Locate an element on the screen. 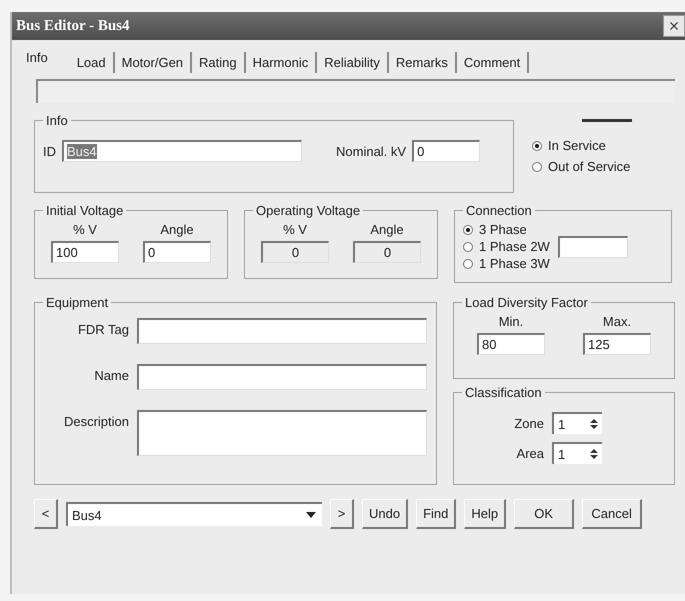 The height and width of the screenshot is (601, 685). dropdown-arrow-icon is located at coordinates (311, 515).